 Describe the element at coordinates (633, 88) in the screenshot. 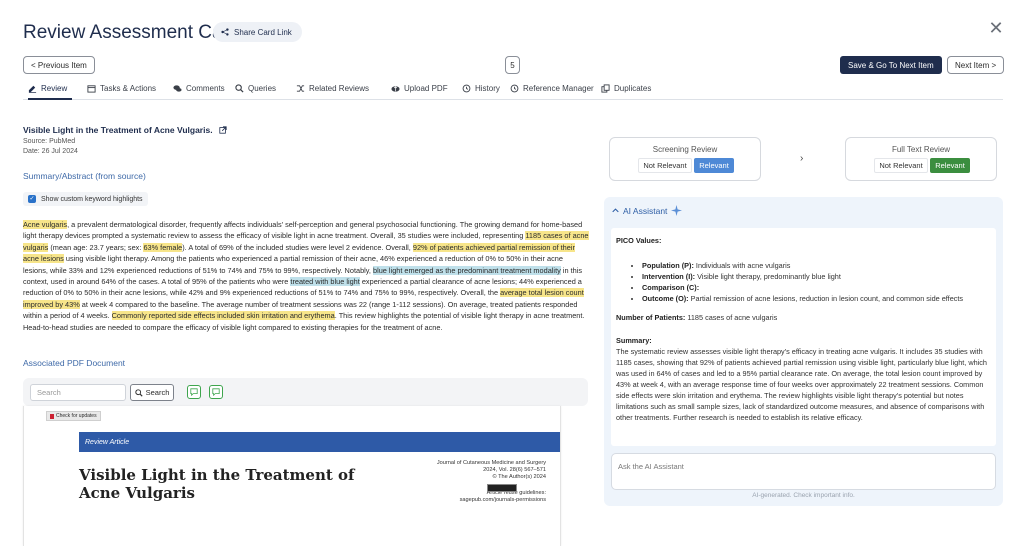

I see `tab-label: Duplicates` at that location.